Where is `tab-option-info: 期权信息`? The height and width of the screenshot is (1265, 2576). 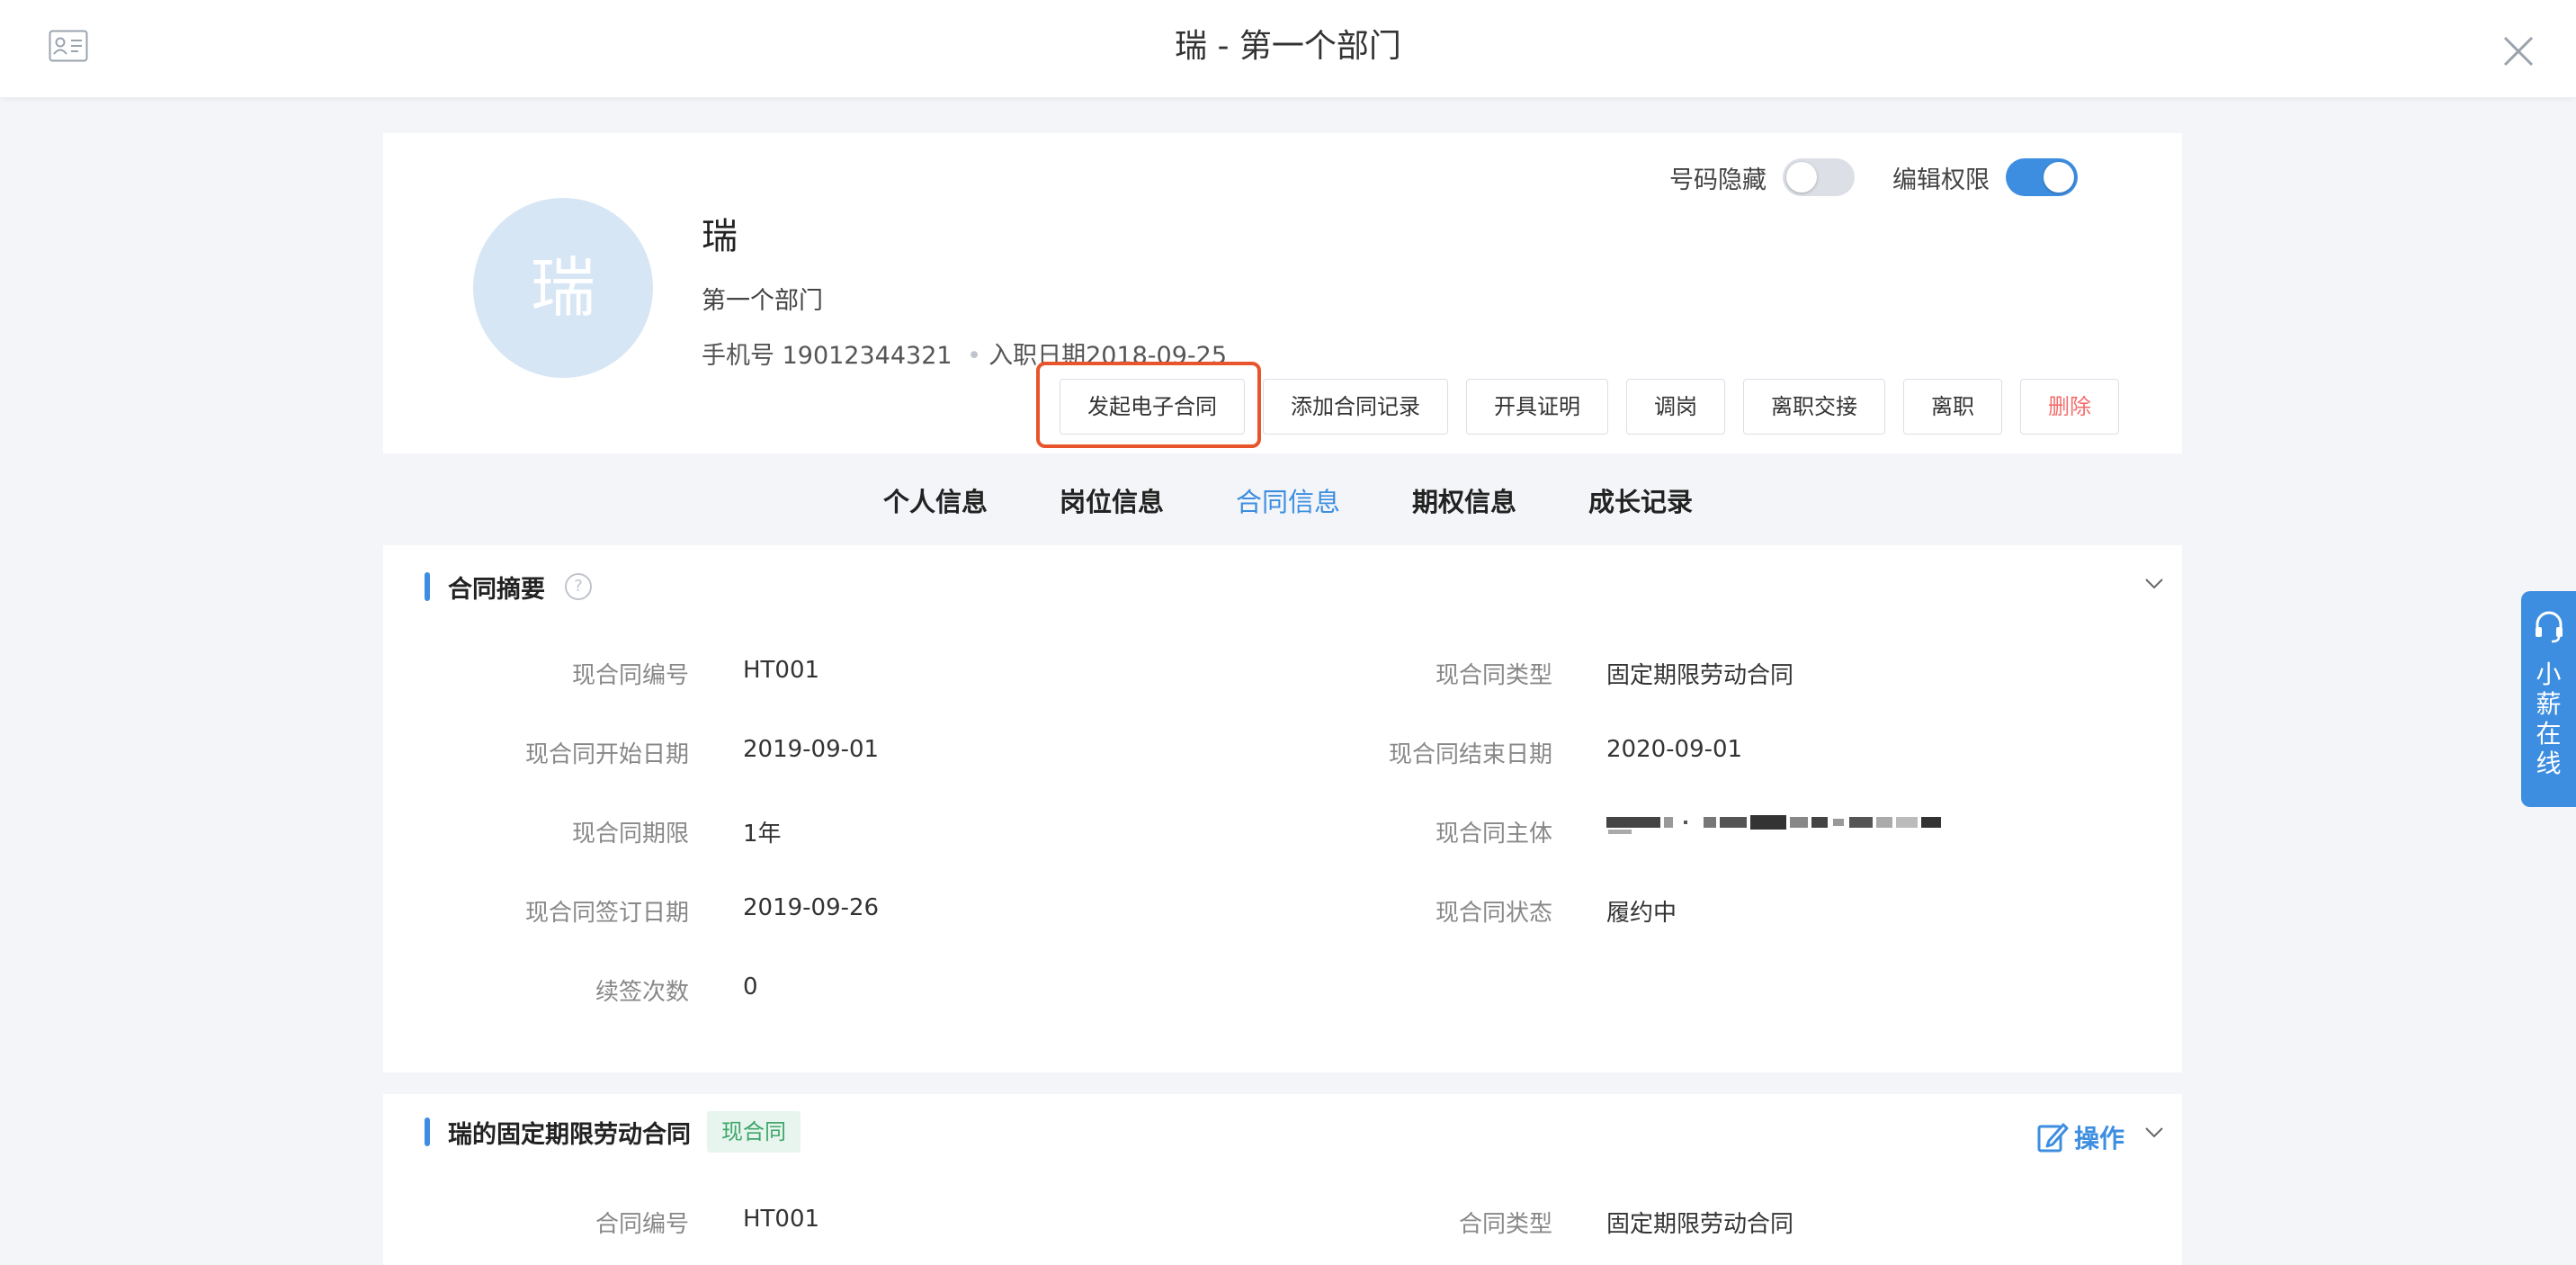
tab-option-info: 期权信息 is located at coordinates (1464, 502).